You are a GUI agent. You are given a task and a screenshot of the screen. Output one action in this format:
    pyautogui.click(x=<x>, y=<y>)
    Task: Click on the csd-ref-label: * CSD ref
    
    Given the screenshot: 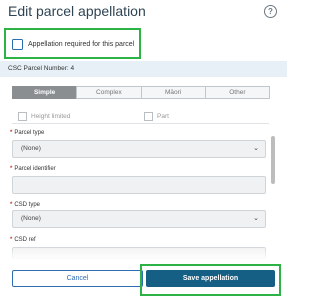 What is the action you would take?
    pyautogui.click(x=23, y=240)
    